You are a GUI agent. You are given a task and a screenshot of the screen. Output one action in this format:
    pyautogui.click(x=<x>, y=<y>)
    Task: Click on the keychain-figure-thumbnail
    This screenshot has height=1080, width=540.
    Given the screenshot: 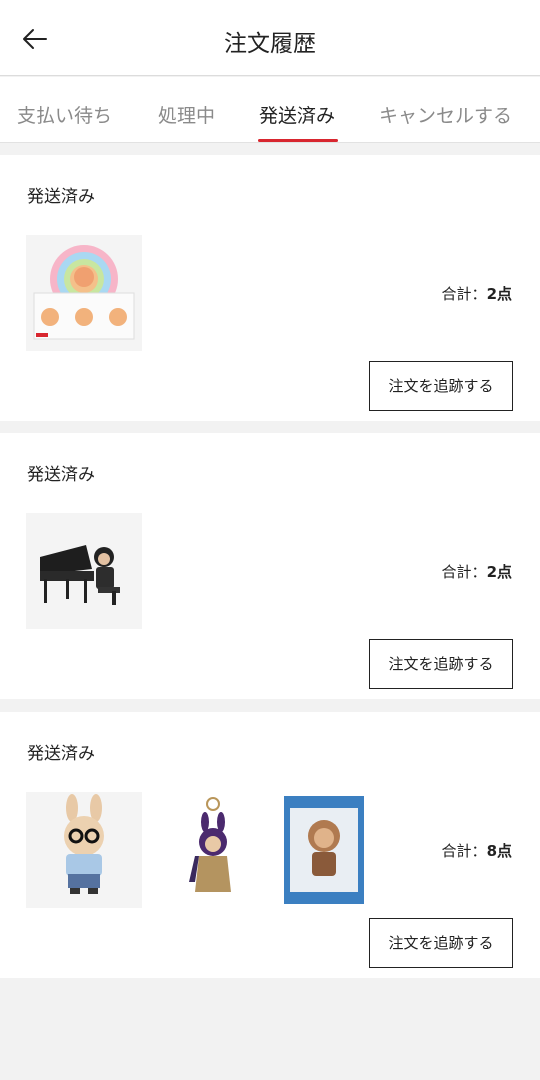 What is the action you would take?
    pyautogui.click(x=213, y=850)
    